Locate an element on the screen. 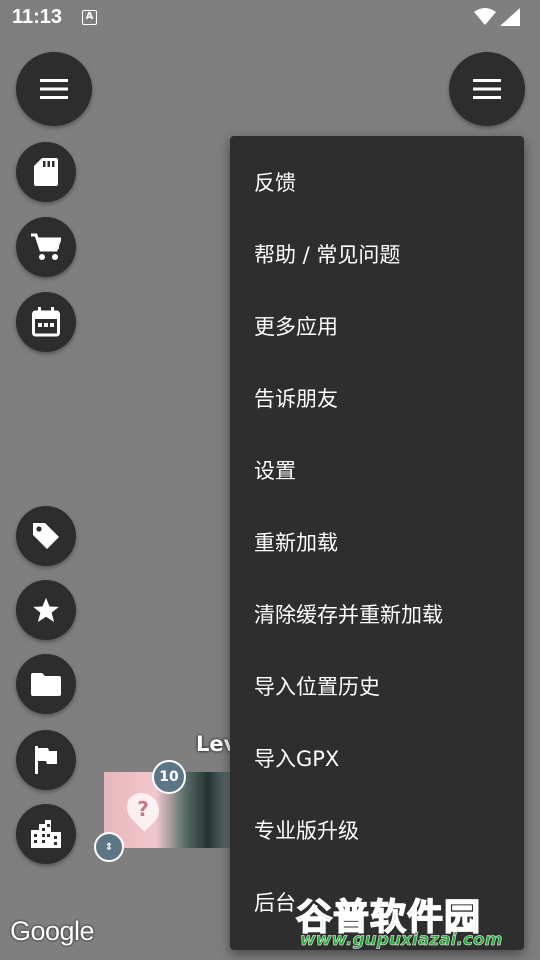  map-marker-small: ⇕ is located at coordinates (109, 847).